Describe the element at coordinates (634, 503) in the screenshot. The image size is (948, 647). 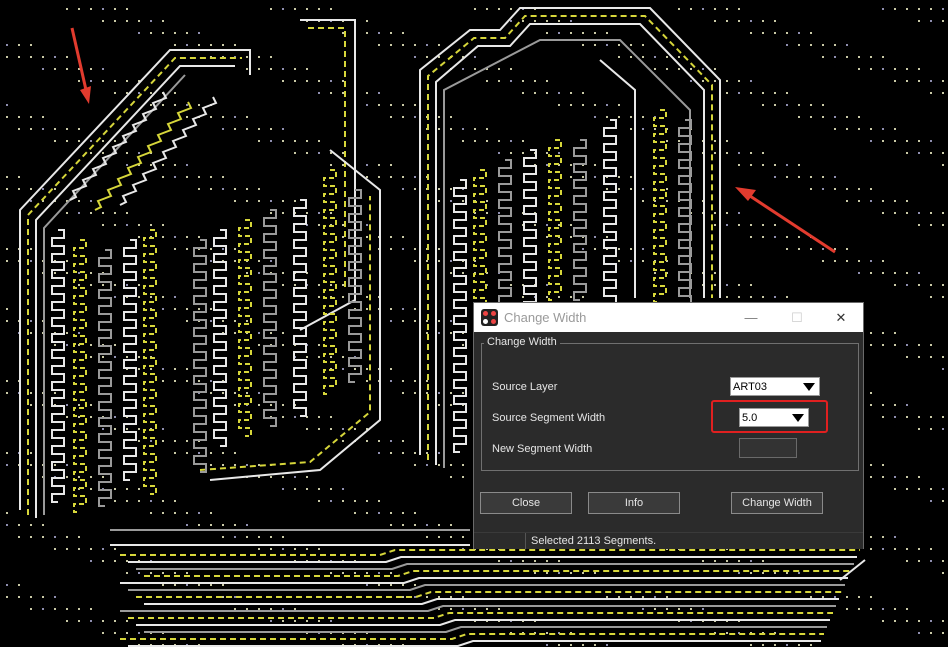
I see `info-button: Info` at that location.